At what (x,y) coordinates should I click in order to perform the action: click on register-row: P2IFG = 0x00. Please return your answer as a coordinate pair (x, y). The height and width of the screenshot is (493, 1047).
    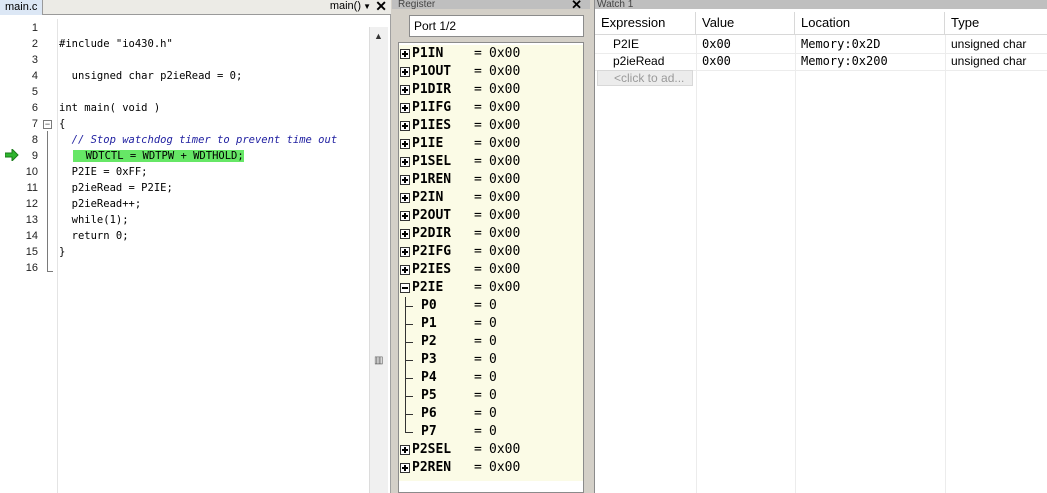
    Looking at the image, I should click on (491, 252).